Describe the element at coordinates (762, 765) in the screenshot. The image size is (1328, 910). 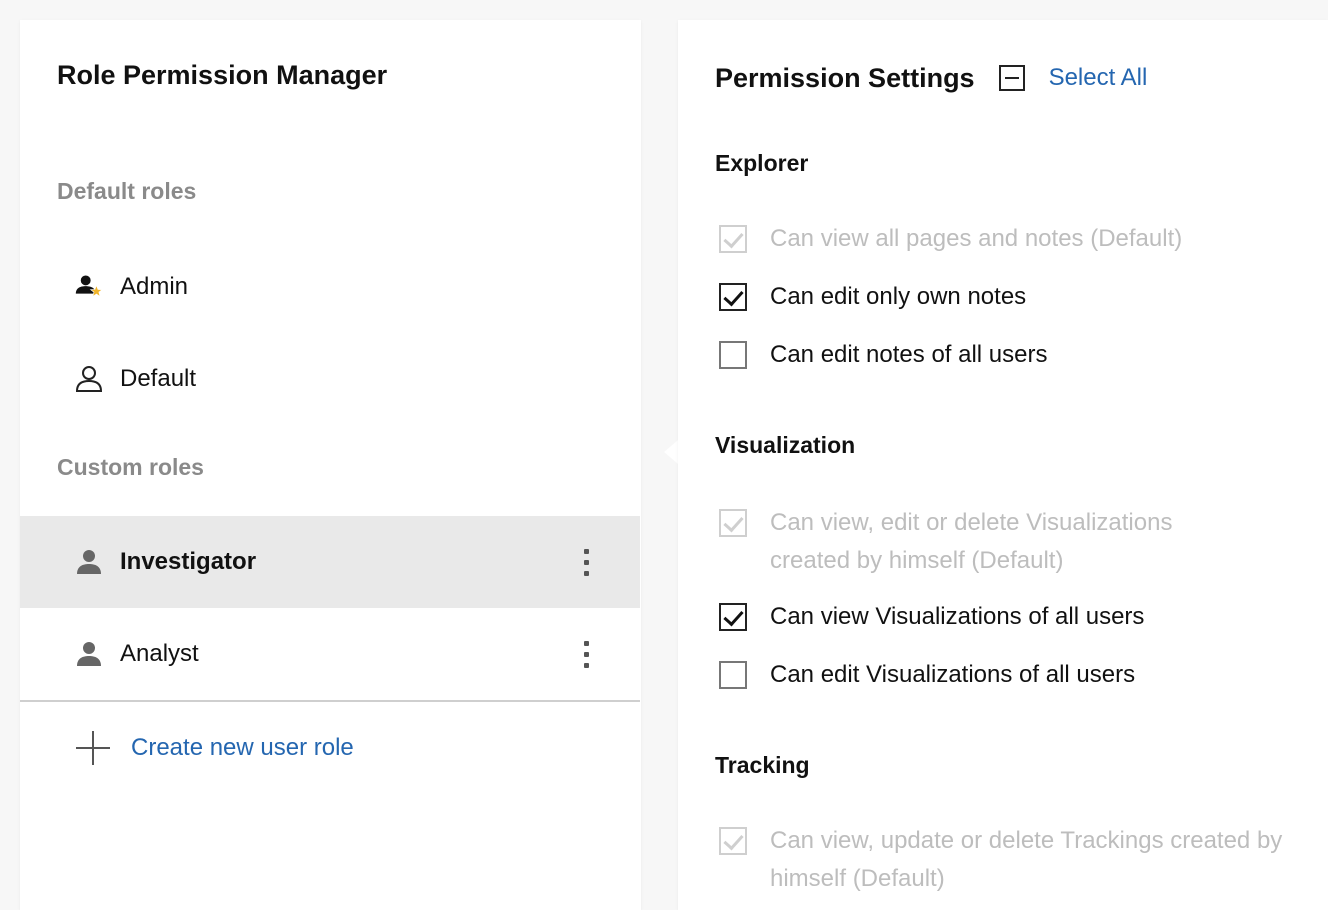
I see `group-title-tracking: Tracking` at that location.